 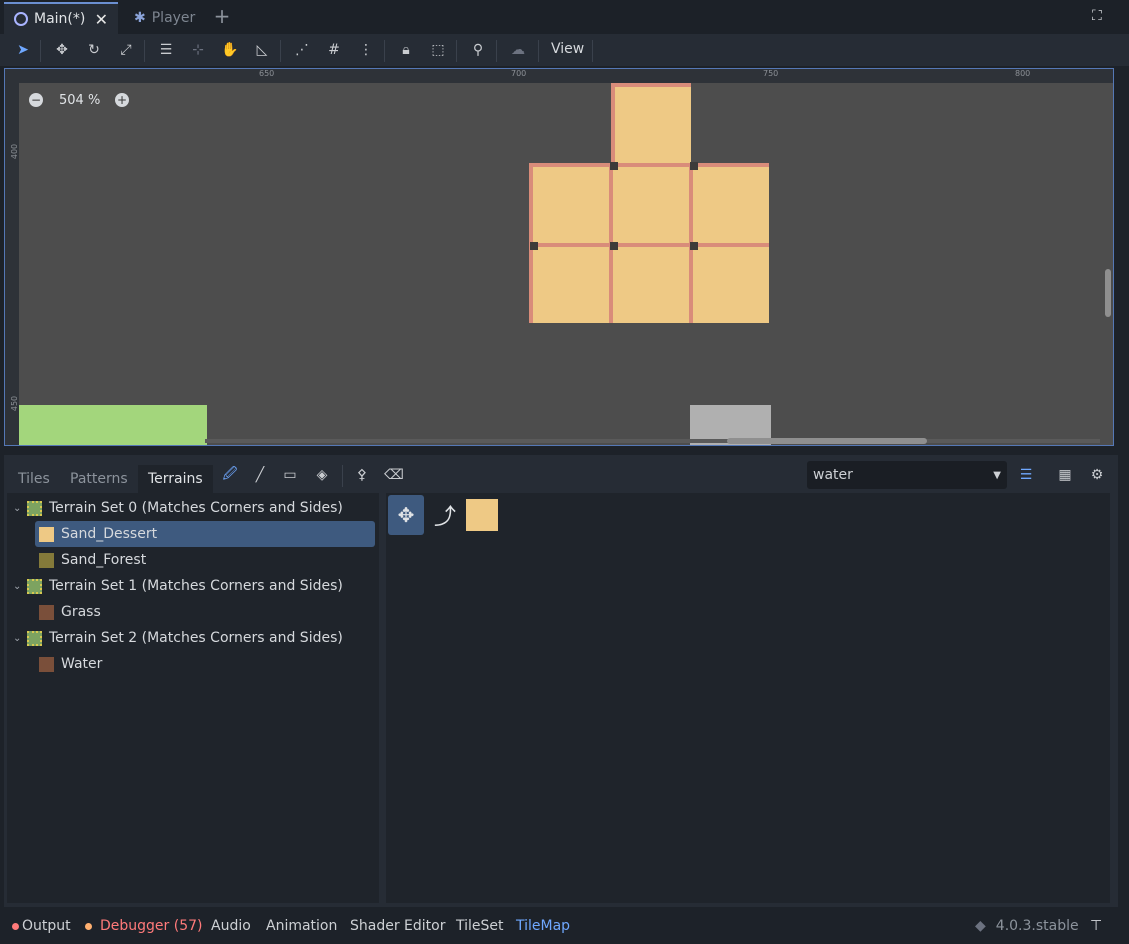 I want to click on tab-terrains: Terrains, so click(x=175, y=479).